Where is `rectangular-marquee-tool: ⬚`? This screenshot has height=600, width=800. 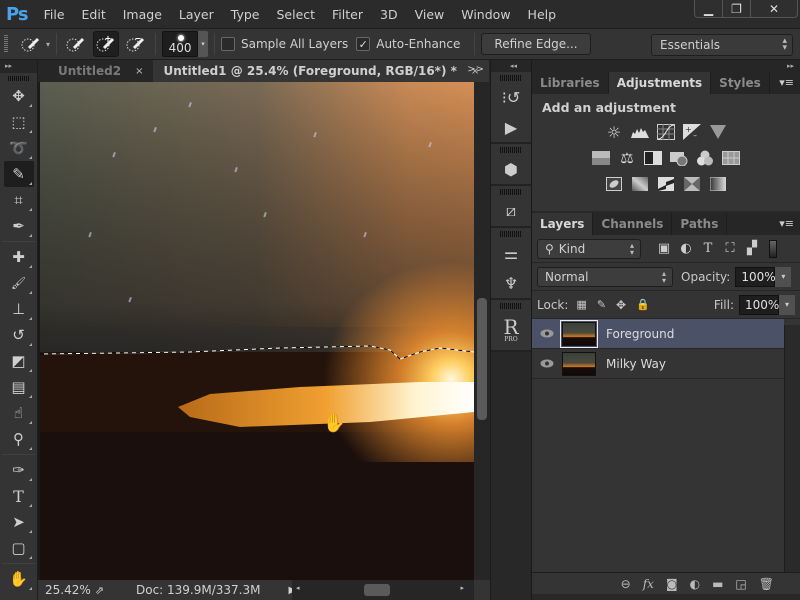
rectangular-marquee-tool: ⬚ is located at coordinates (19, 122).